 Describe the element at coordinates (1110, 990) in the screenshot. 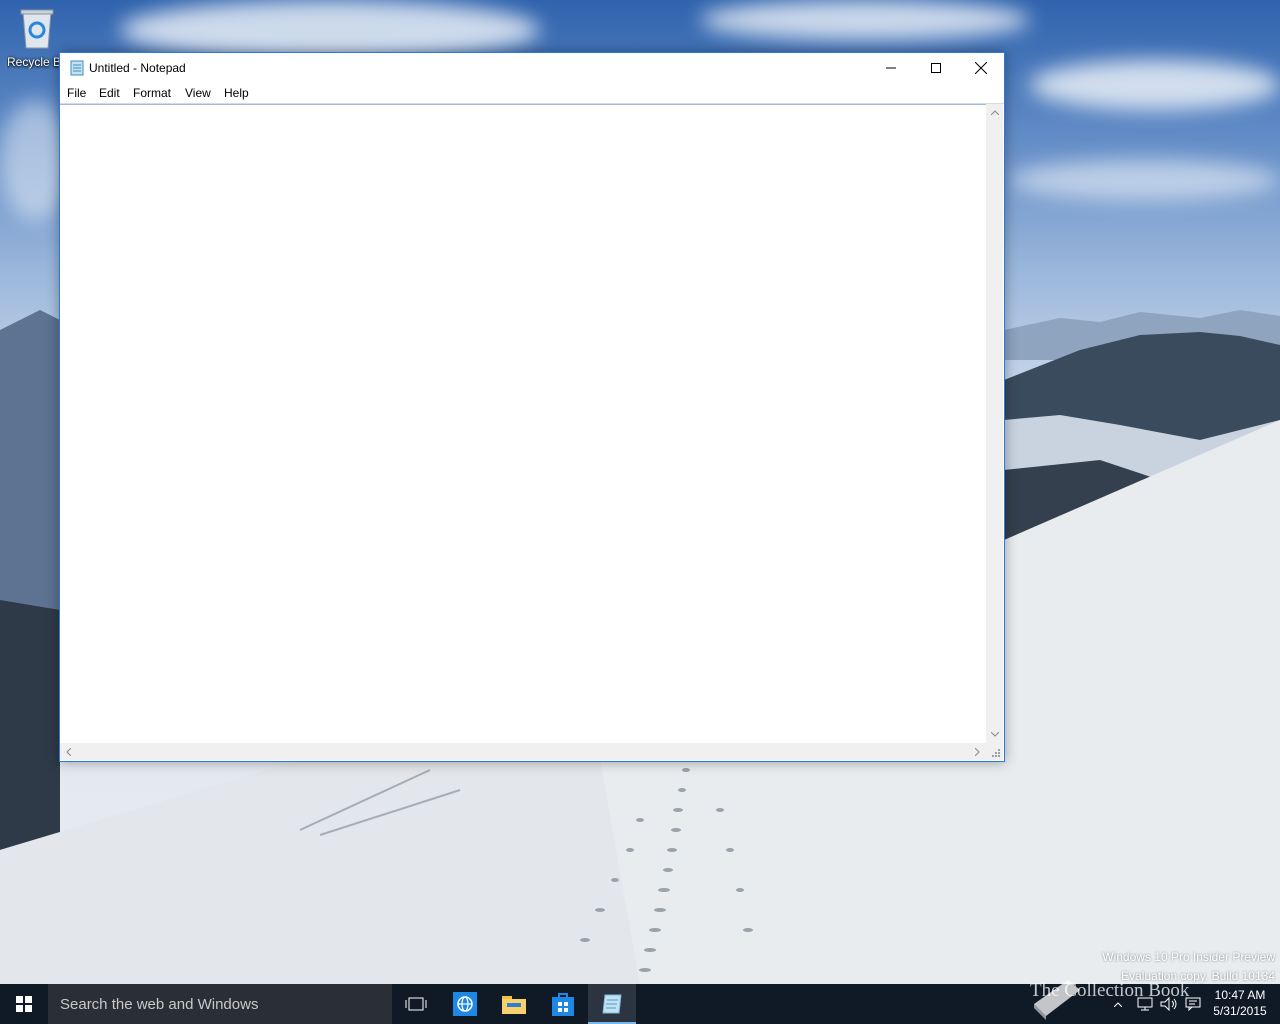

I see `overlay-brand-text: The Collection Book` at that location.